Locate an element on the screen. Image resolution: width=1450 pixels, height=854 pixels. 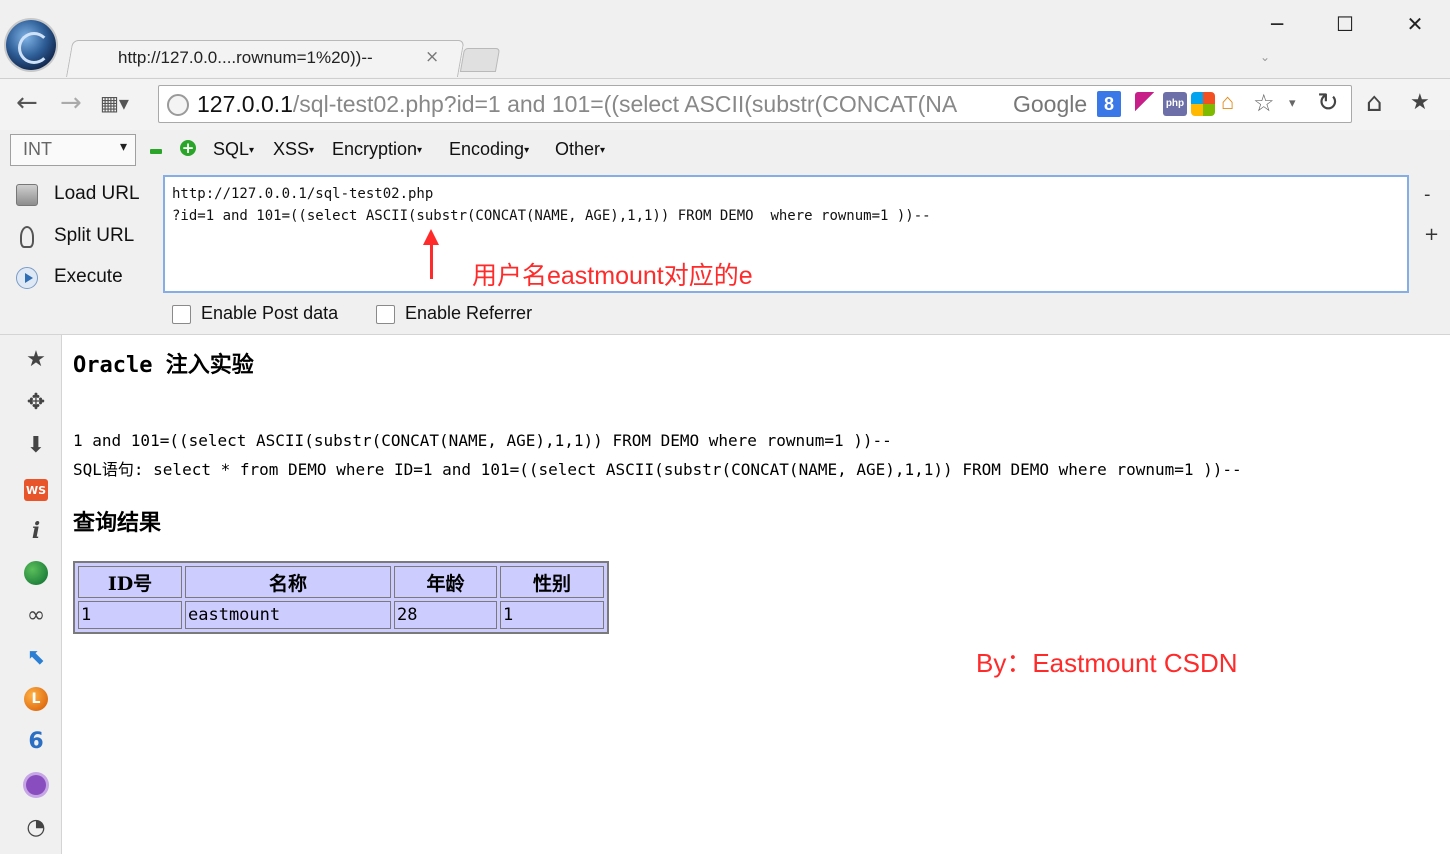
menu-sql-label: SQL is located at coordinates (231, 149).